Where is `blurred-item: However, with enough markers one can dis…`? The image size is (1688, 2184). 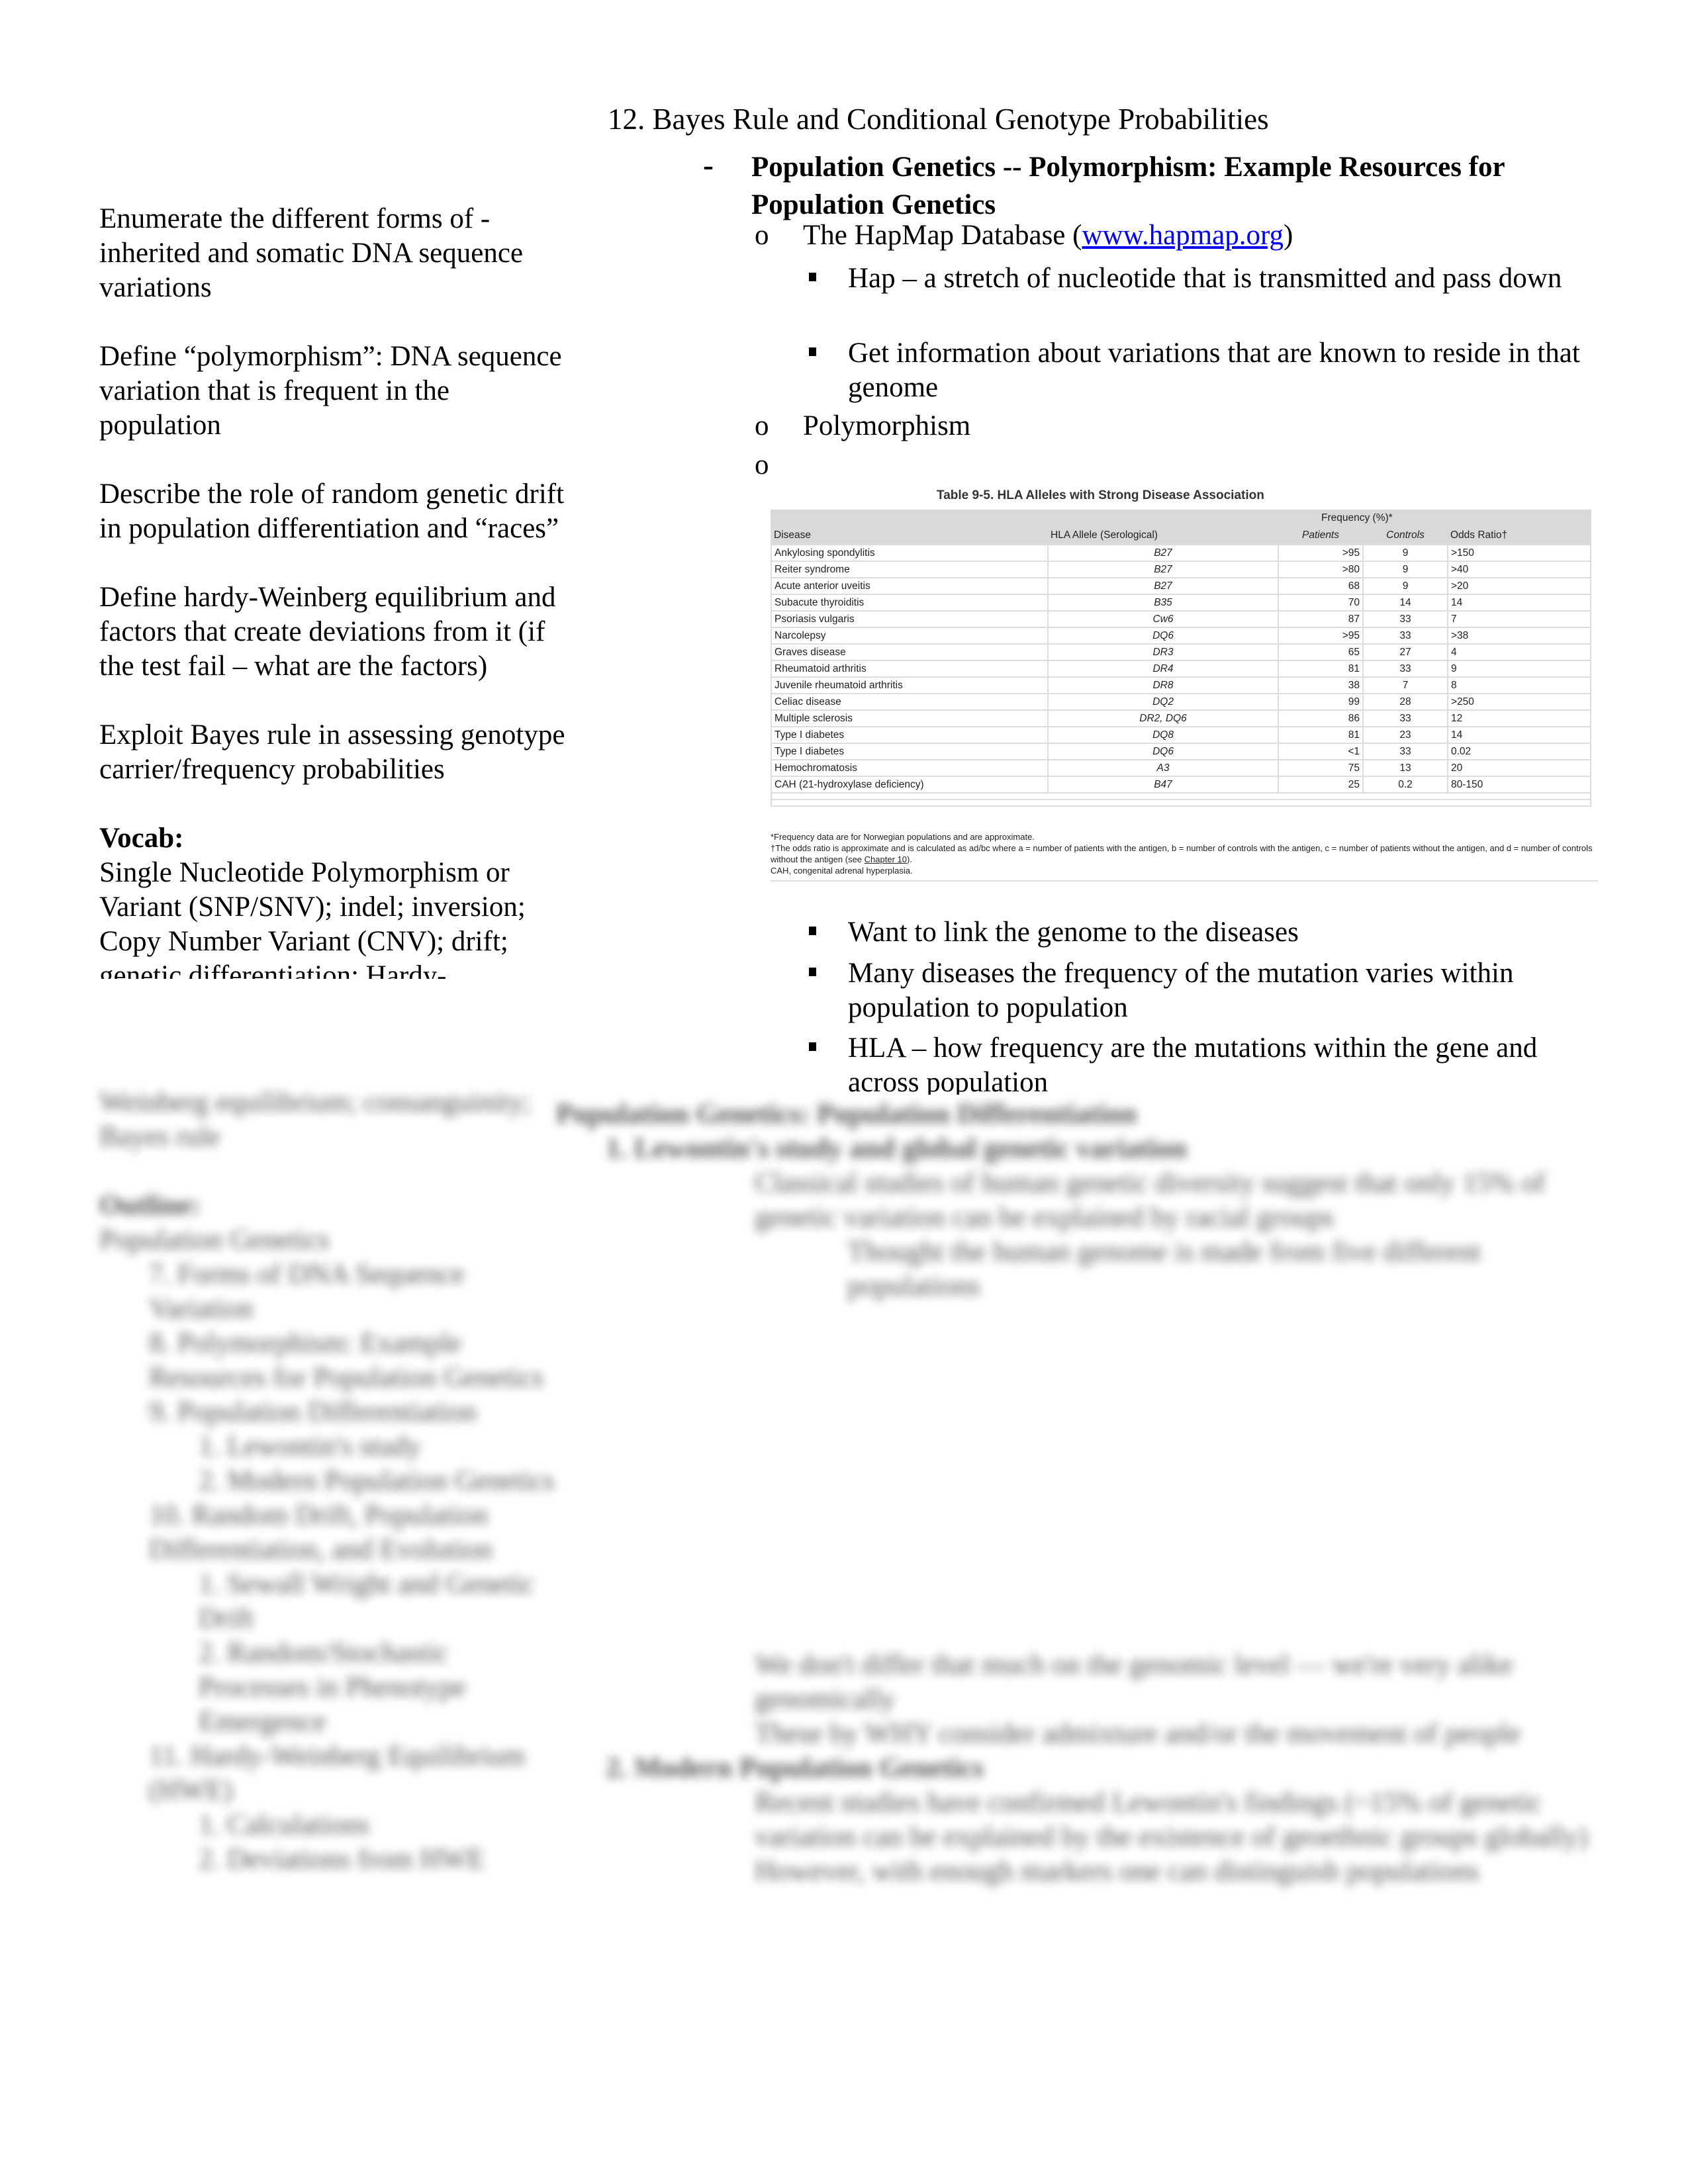 blurred-item: However, with enough markers one can dis… is located at coordinates (1117, 1871).